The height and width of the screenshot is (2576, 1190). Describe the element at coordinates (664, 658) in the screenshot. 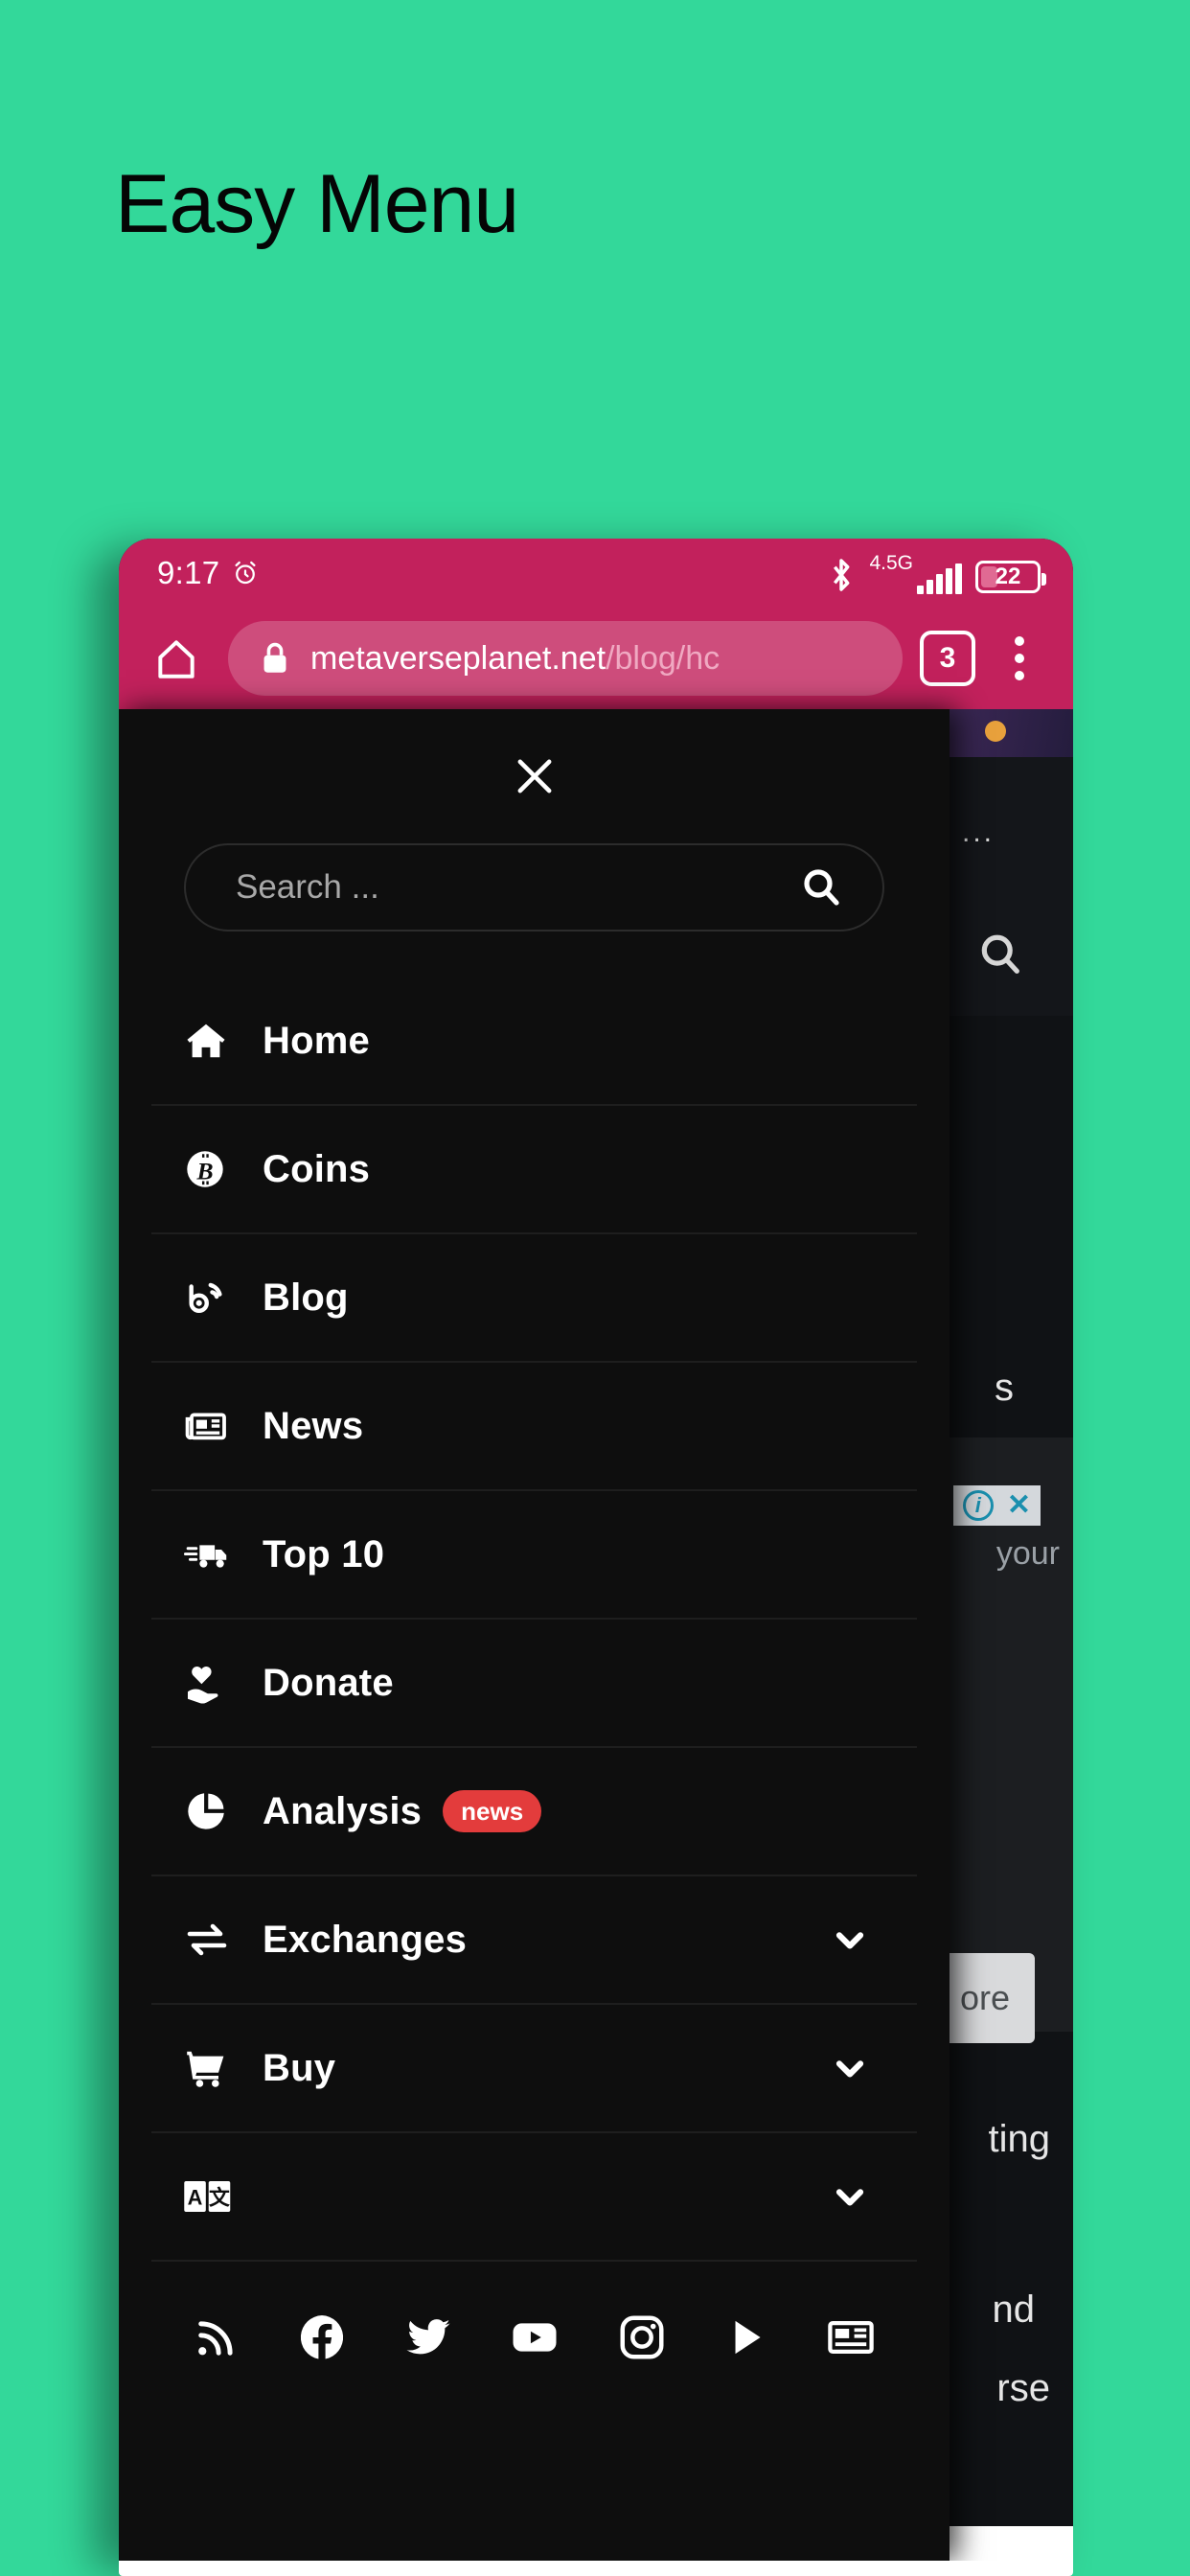

I see `url-path: /blog/hc` at that location.